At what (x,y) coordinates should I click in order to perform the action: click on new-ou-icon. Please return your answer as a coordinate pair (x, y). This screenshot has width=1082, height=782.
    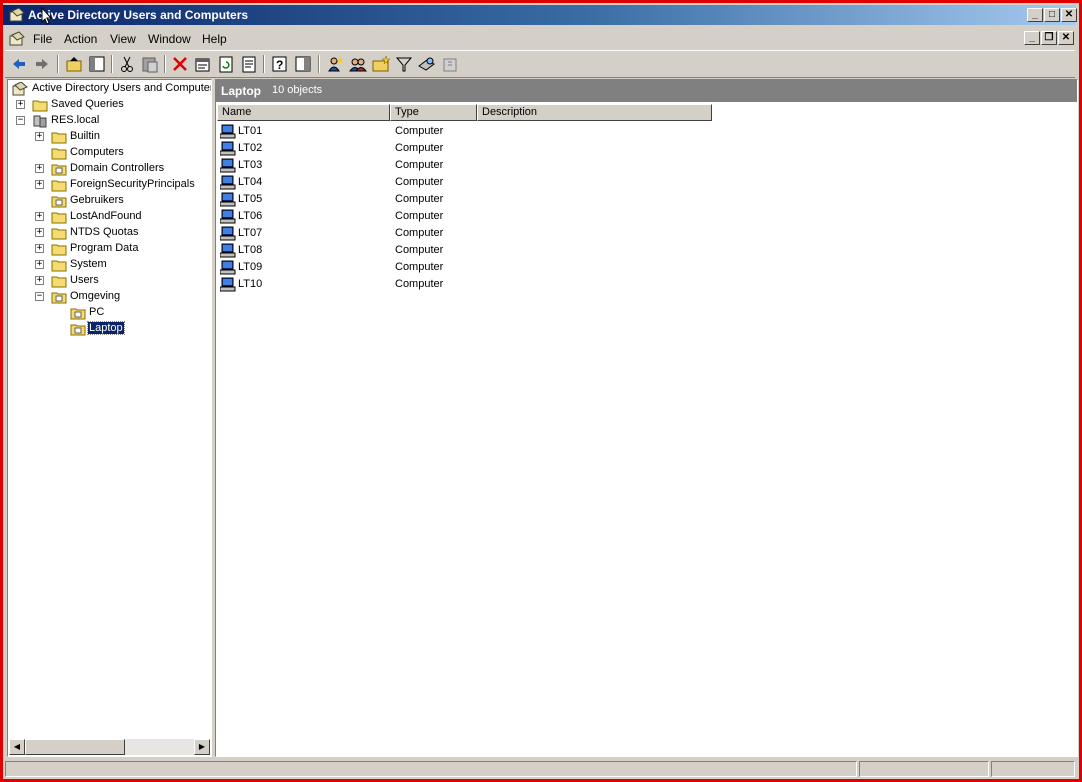
    Looking at the image, I should click on (381, 64).